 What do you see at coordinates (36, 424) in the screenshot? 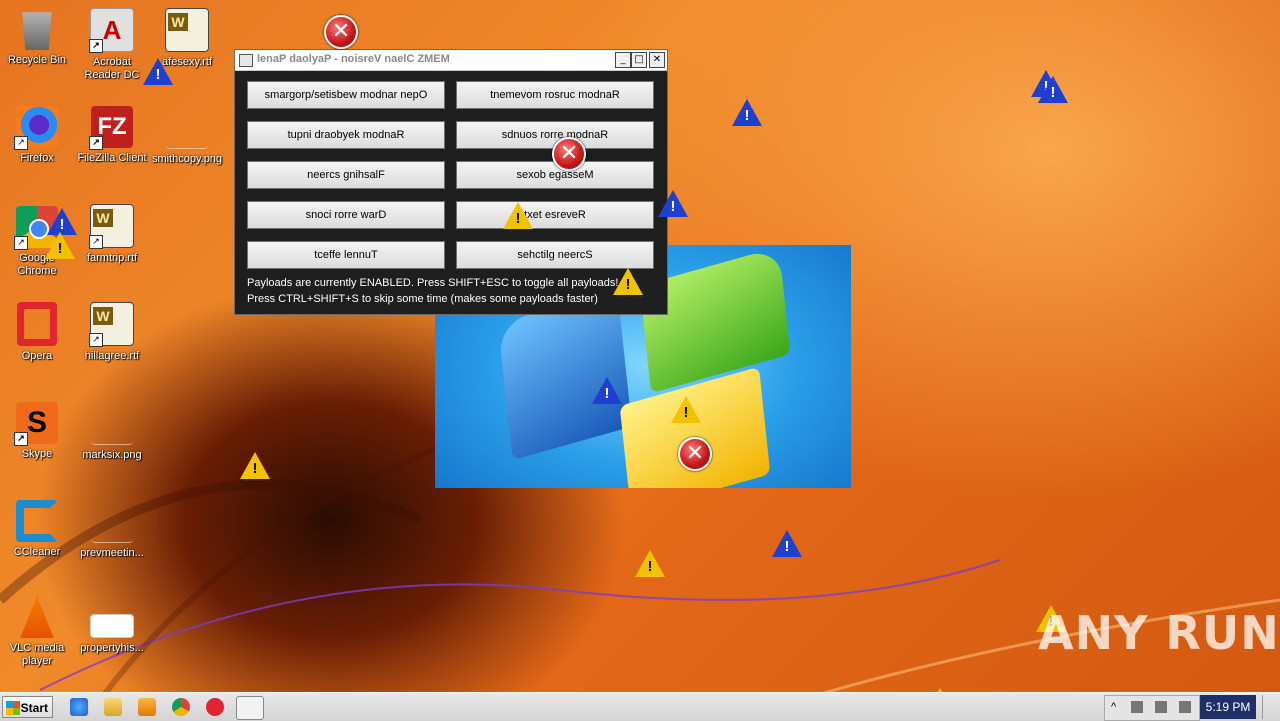
I see `skype-icon: S ↗` at bounding box center [36, 424].